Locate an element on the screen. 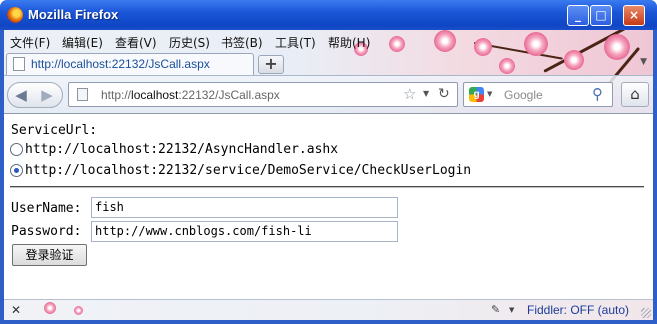  google-logo-icon: g is located at coordinates (476, 94).